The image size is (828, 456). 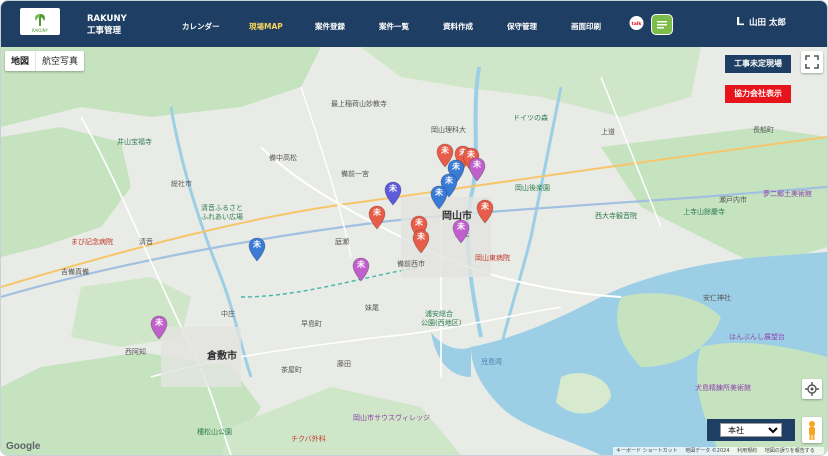 I want to click on place-label: ドイツの森, so click(x=530, y=118).